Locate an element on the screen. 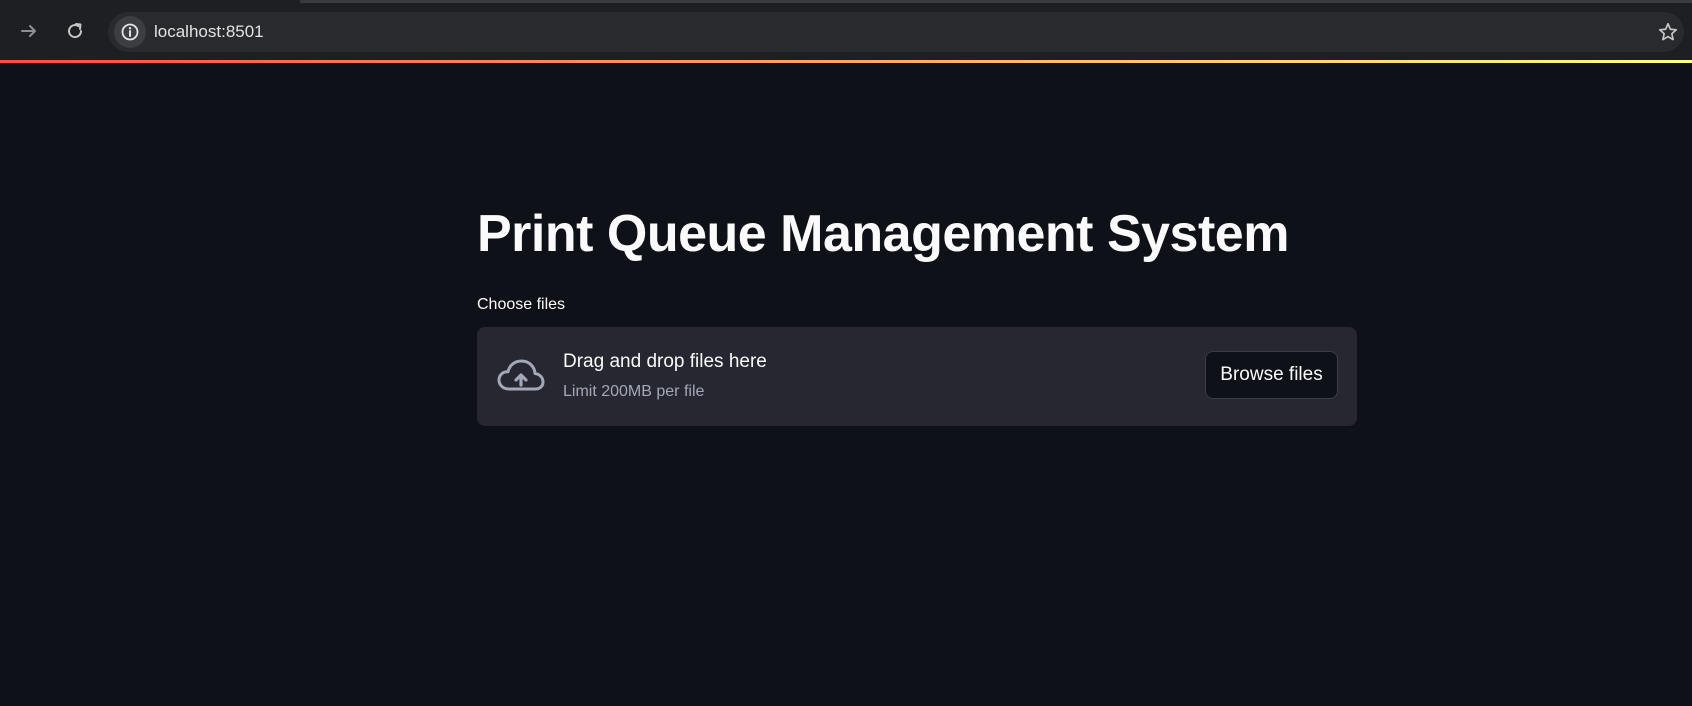 The width and height of the screenshot is (1692, 706). browser-toolbar: localhost:8501 is located at coordinates (846, 30).